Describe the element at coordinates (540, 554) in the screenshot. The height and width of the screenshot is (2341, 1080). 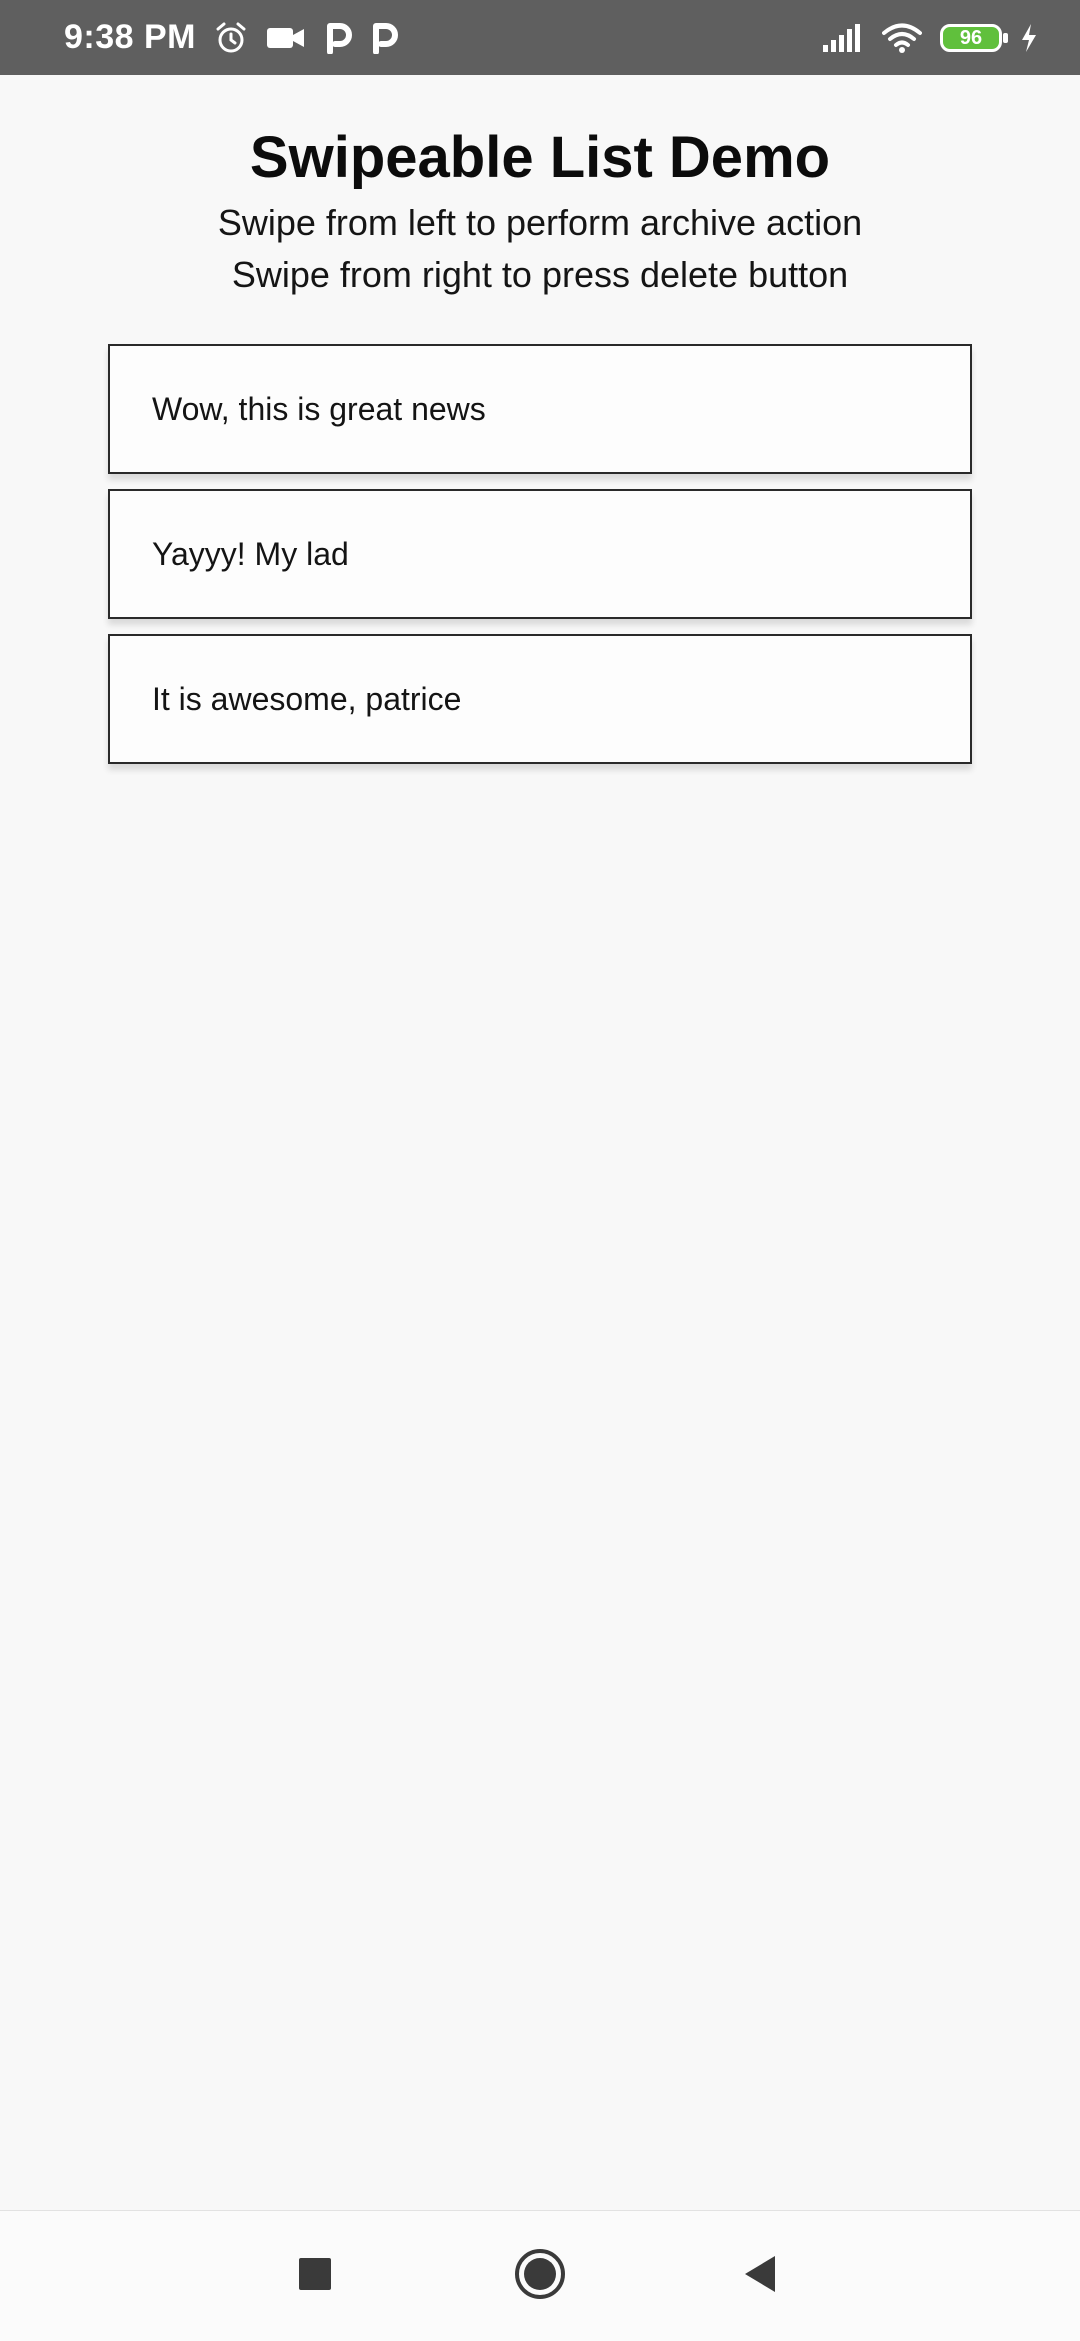
I see `list-item: Yayyy! My lad` at that location.